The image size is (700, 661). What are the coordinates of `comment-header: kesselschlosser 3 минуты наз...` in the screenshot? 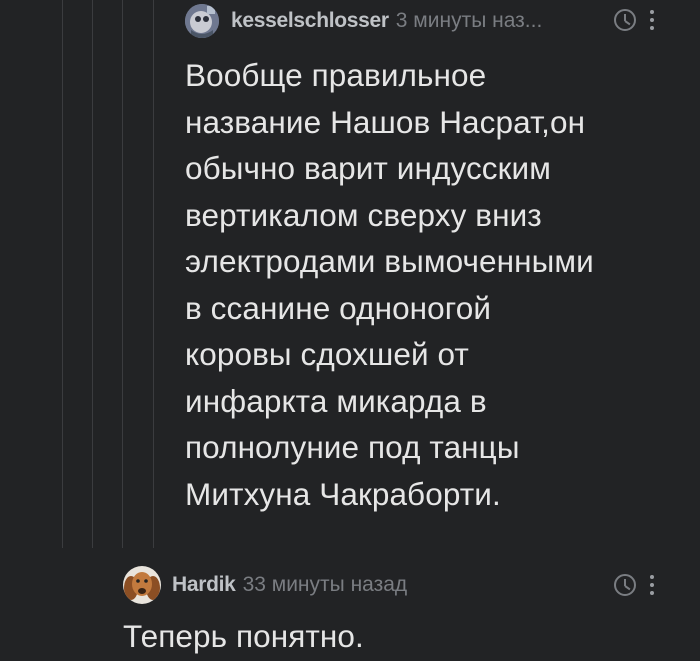 It's located at (363, 21).